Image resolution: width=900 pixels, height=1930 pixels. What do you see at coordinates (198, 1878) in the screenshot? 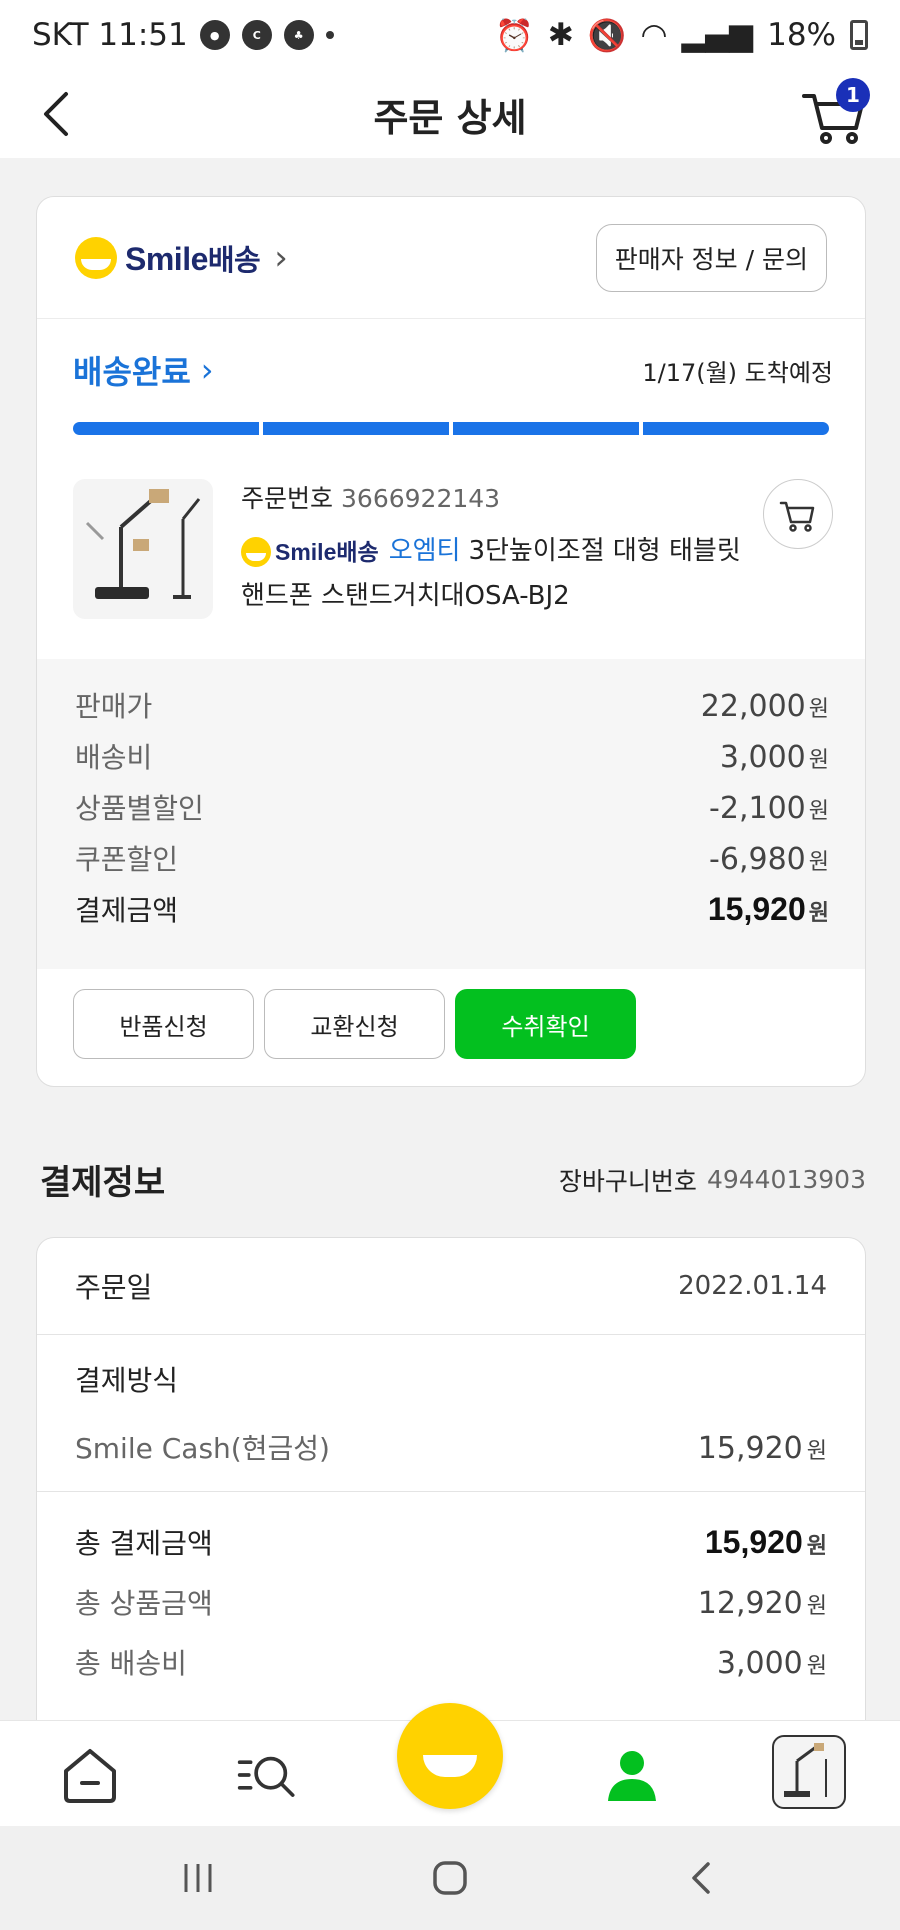
I see `recents-button` at bounding box center [198, 1878].